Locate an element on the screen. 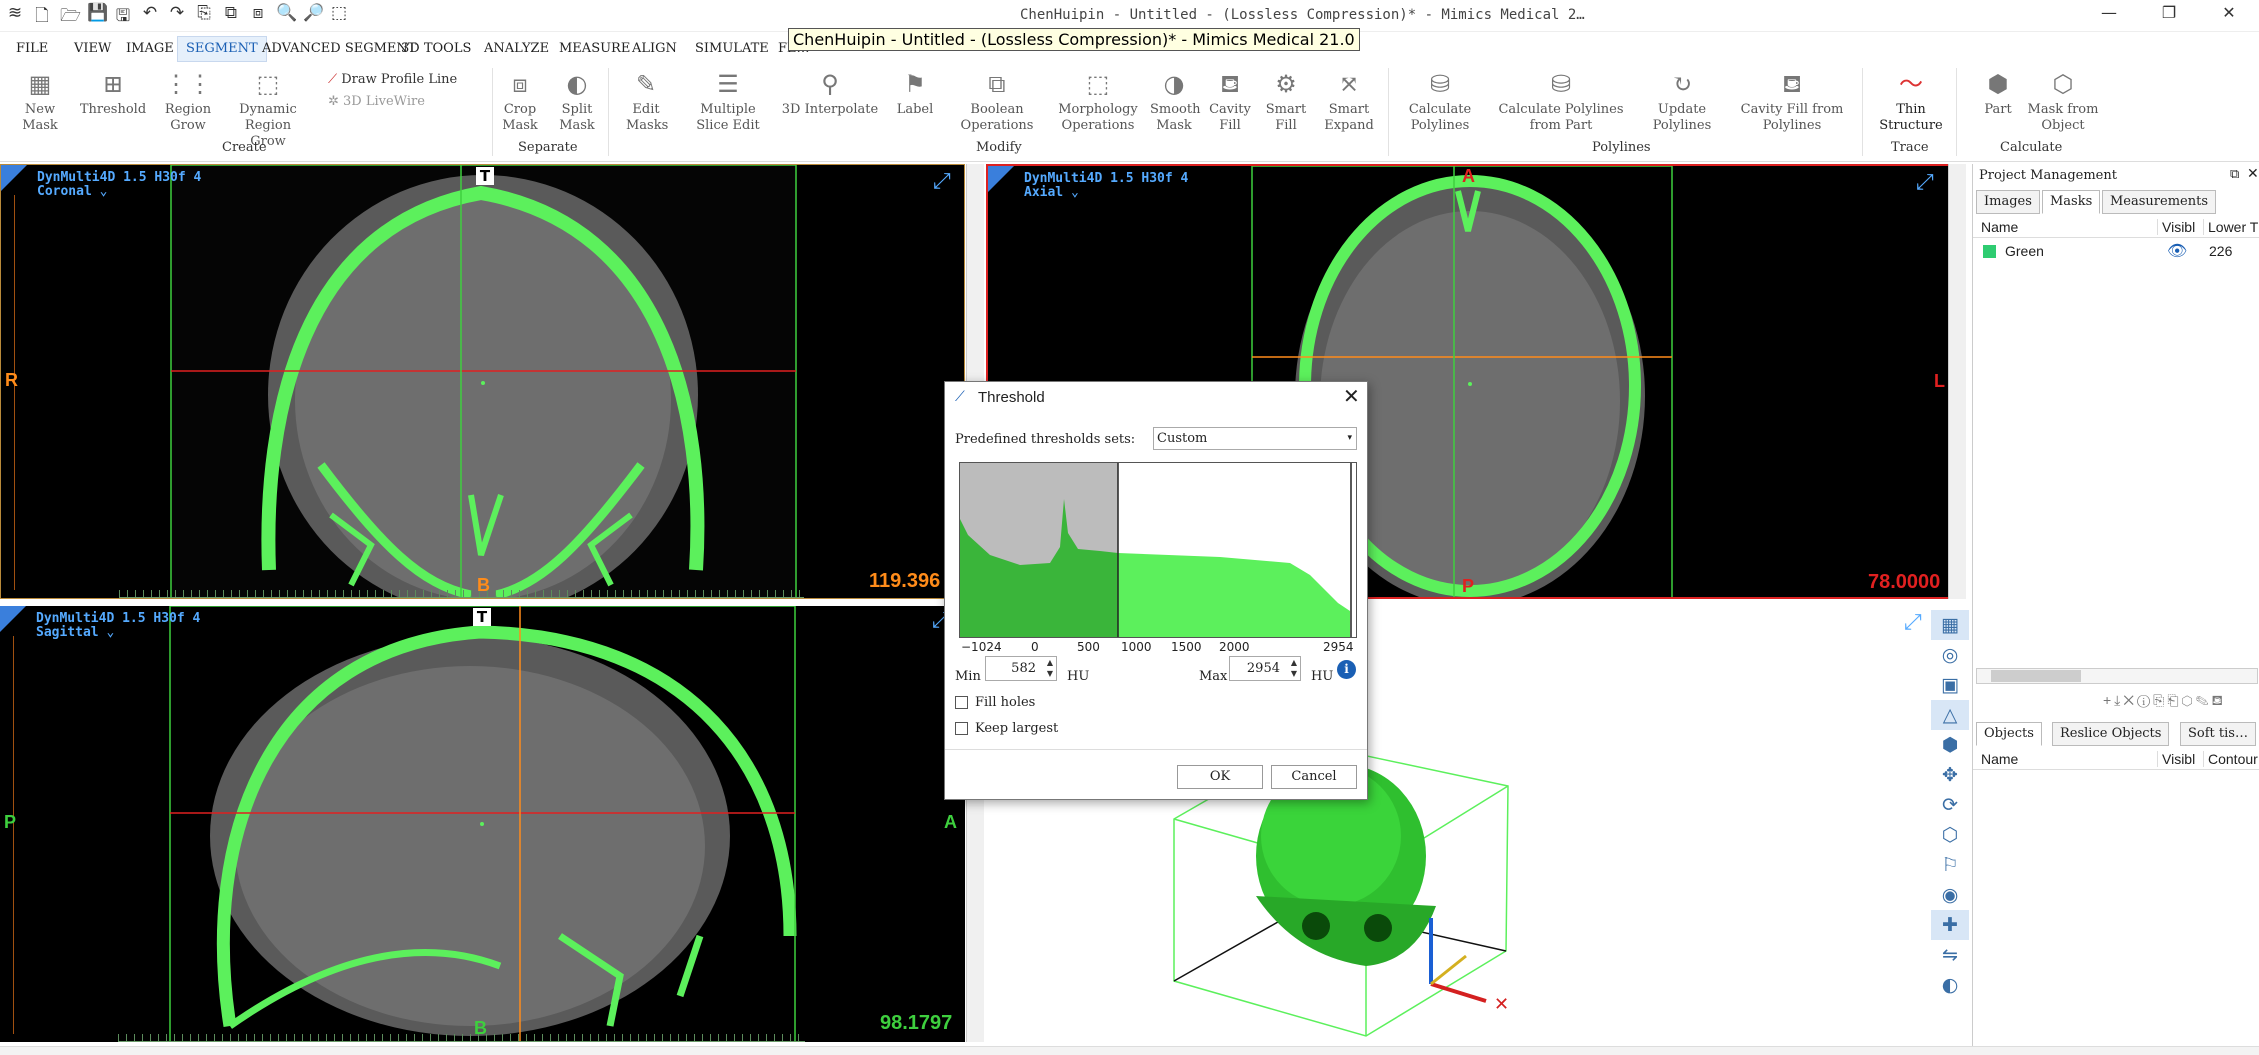 The width and height of the screenshot is (2259, 1055). morphology-operations-button: ⬚ Morphology Operations is located at coordinates (1098, 102).